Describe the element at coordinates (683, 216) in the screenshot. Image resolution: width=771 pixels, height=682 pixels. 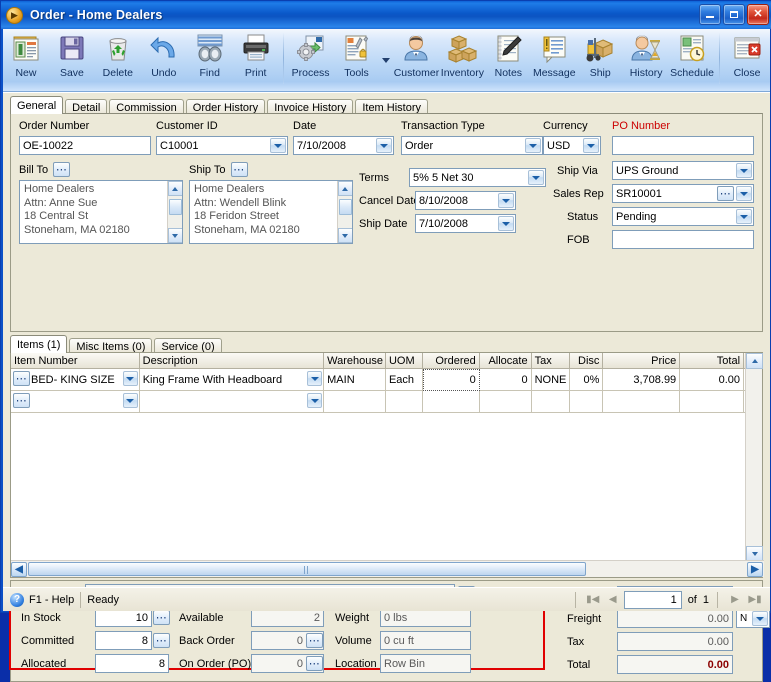
I see `status-combo: Pending` at that location.